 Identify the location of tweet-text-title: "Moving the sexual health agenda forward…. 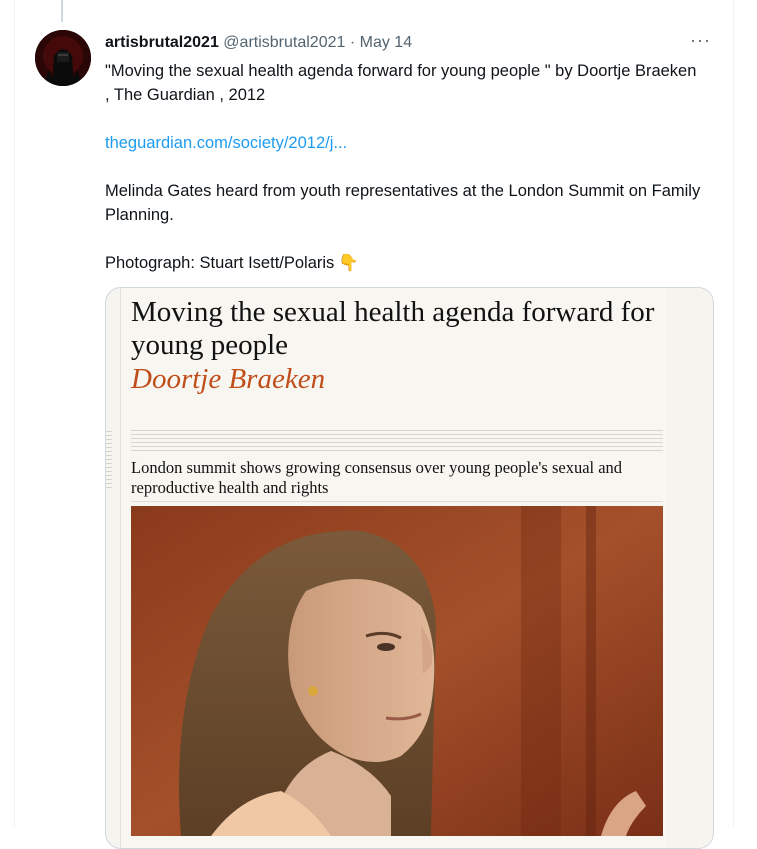
(401, 83).